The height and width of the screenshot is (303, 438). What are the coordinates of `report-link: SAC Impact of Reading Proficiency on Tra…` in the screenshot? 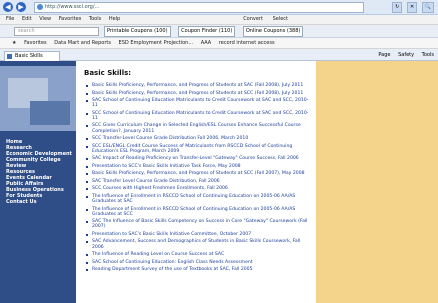 It's located at (198, 158).